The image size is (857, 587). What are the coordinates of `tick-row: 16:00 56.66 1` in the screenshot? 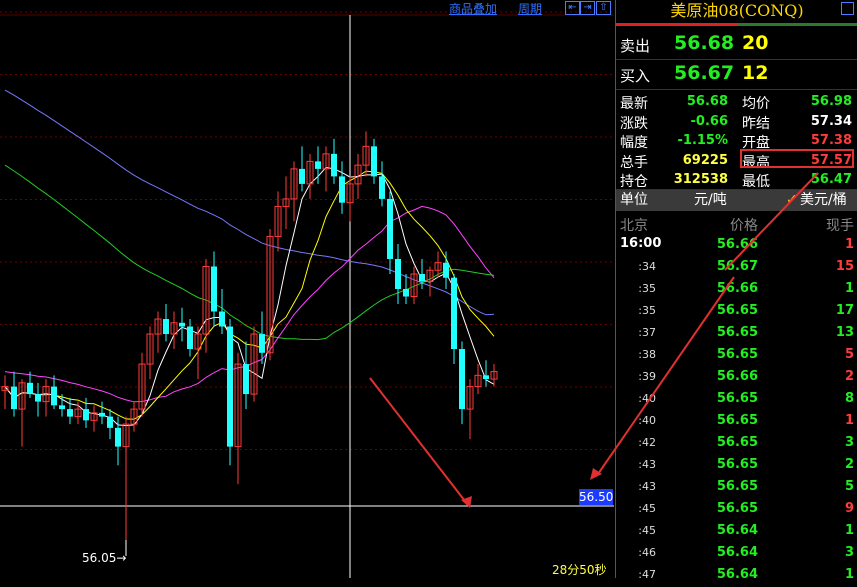 It's located at (736, 246).